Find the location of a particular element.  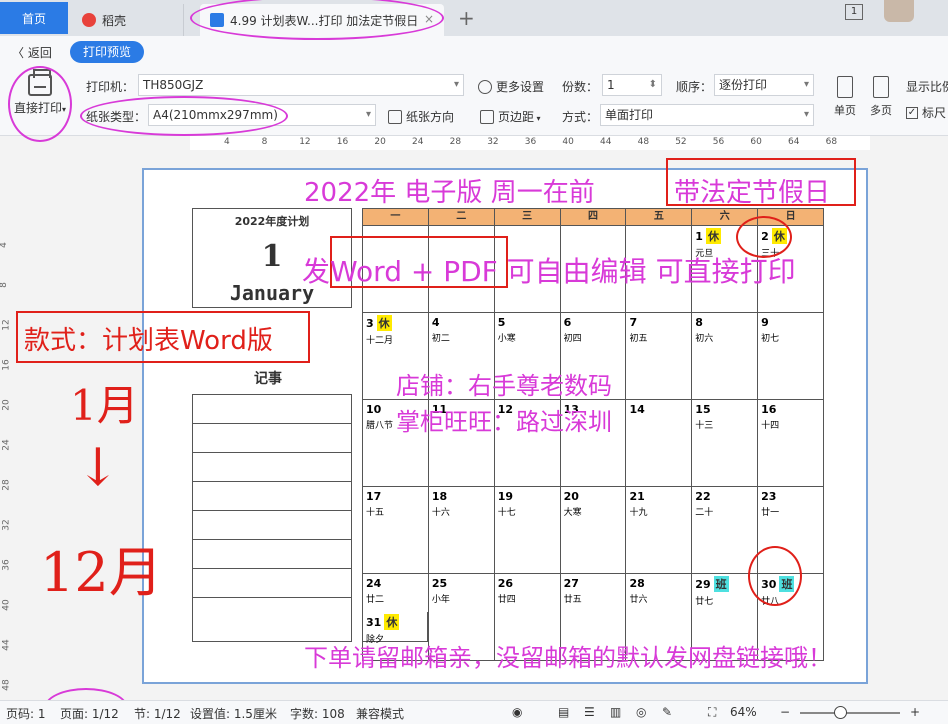

tab-home: 首页 is located at coordinates (34, 18).